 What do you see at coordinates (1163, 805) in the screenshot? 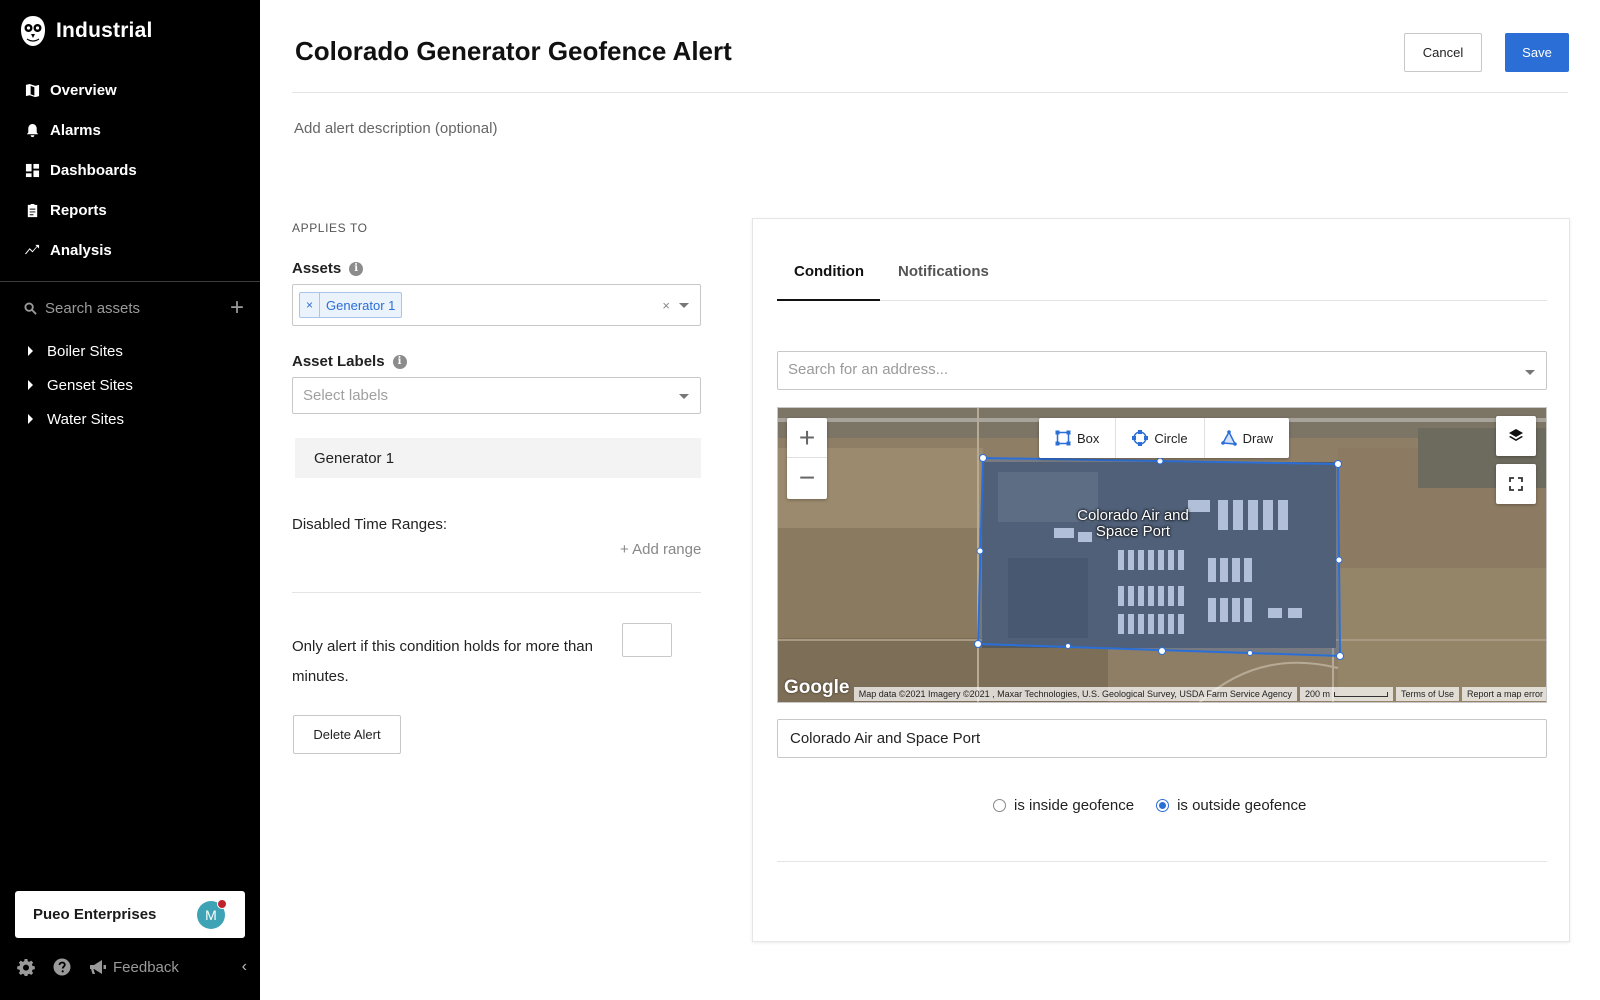
I see `radio-checked` at bounding box center [1163, 805].